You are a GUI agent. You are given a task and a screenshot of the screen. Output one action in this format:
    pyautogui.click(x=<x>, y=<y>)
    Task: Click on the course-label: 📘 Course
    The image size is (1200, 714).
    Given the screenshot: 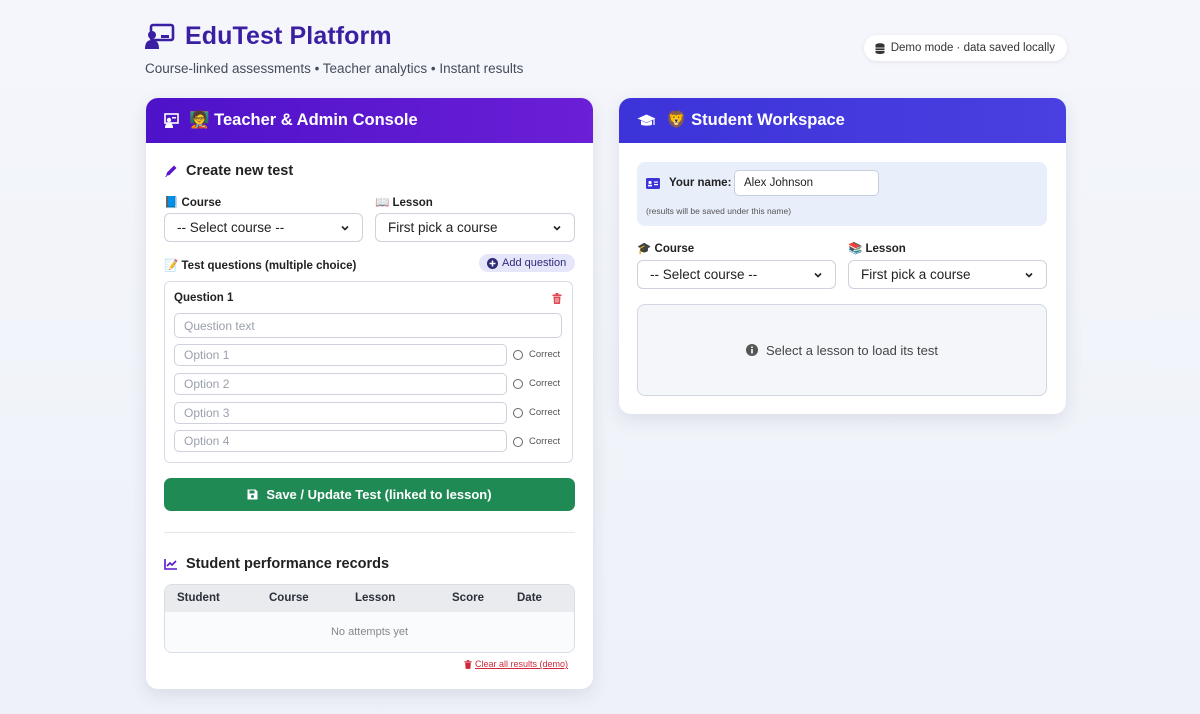 What is the action you would take?
    pyautogui.click(x=193, y=203)
    